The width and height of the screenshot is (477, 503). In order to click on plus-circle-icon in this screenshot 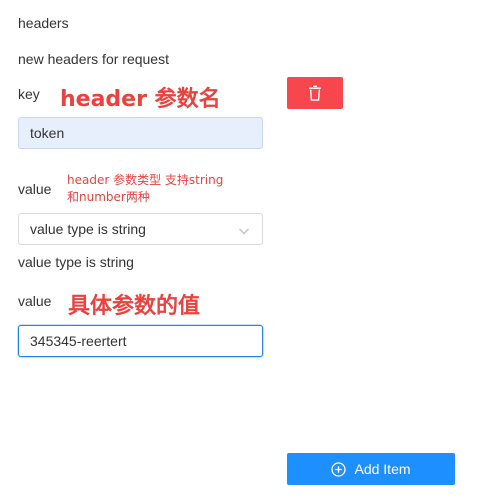, I will do `click(339, 469)`.